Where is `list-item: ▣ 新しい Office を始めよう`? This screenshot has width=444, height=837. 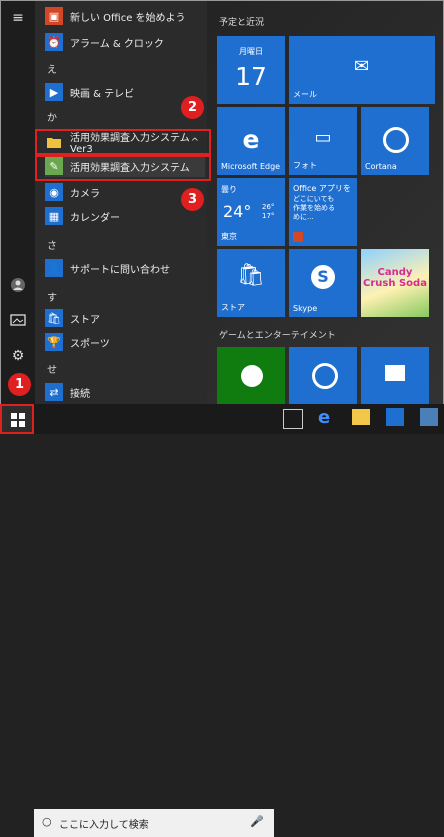
list-item: ▣ 新しい Office を始めよう is located at coordinates (126, 16).